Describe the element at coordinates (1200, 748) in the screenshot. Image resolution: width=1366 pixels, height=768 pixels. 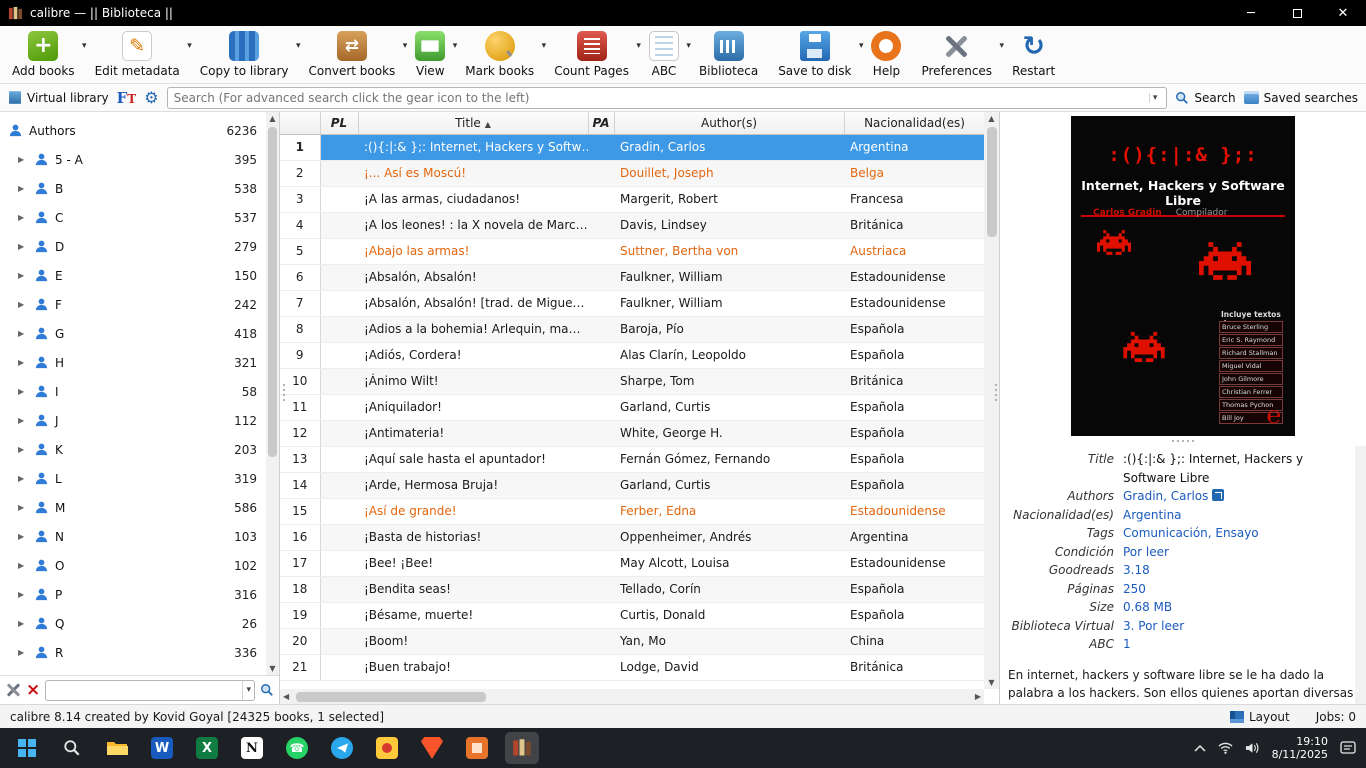
I see `hidden-icons-chevron` at that location.